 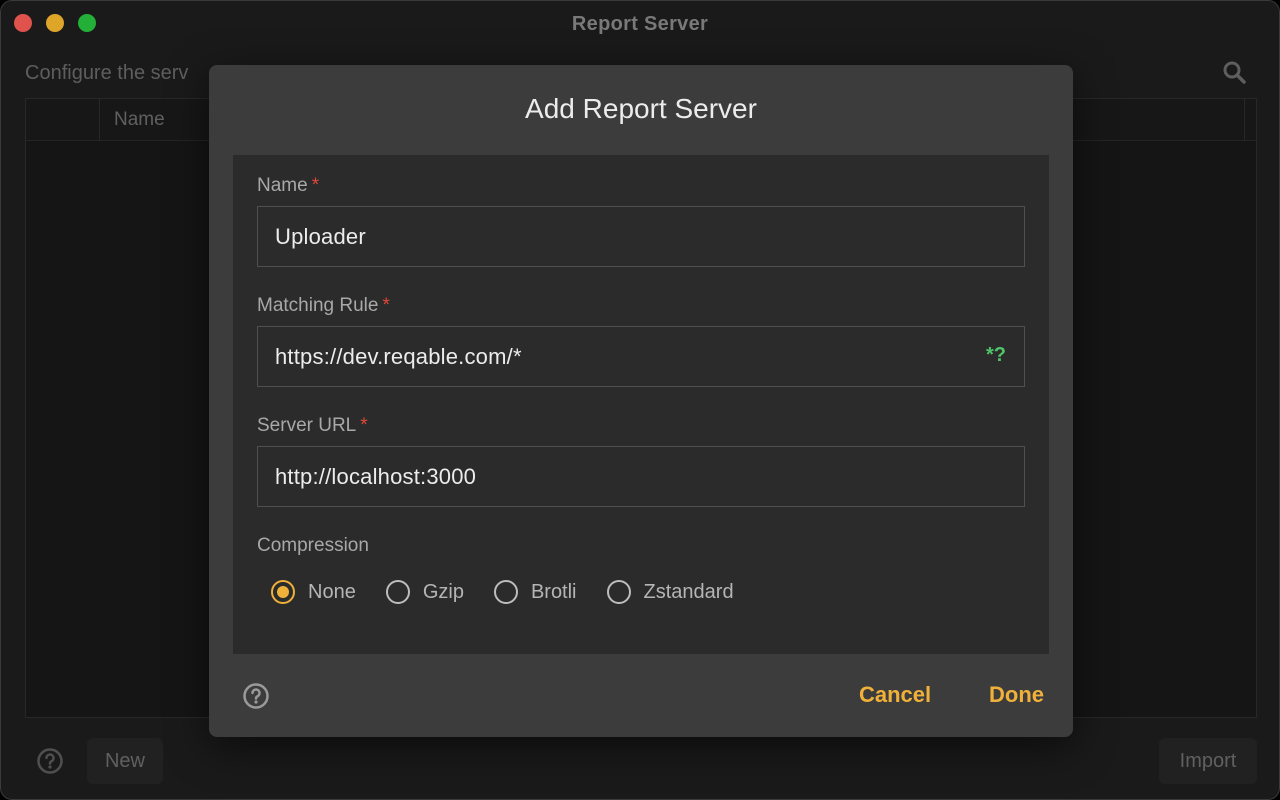 I want to click on name-label: Name *, so click(x=288, y=186).